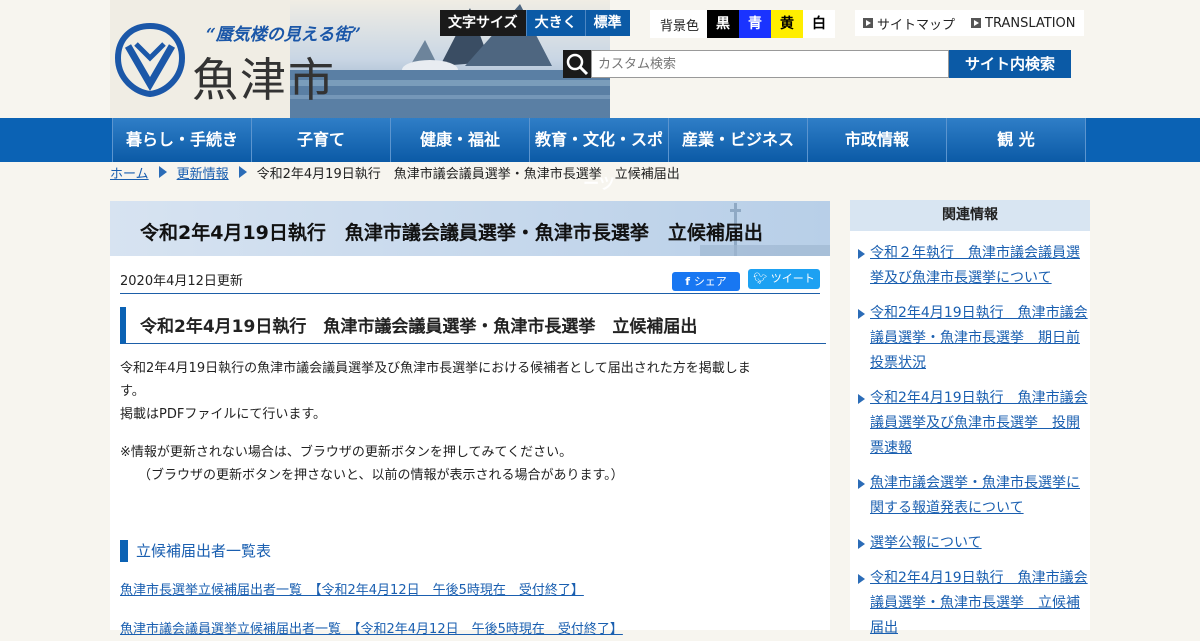  What do you see at coordinates (555, 23) in the screenshot?
I see `font-large-button: 大きく` at bounding box center [555, 23].